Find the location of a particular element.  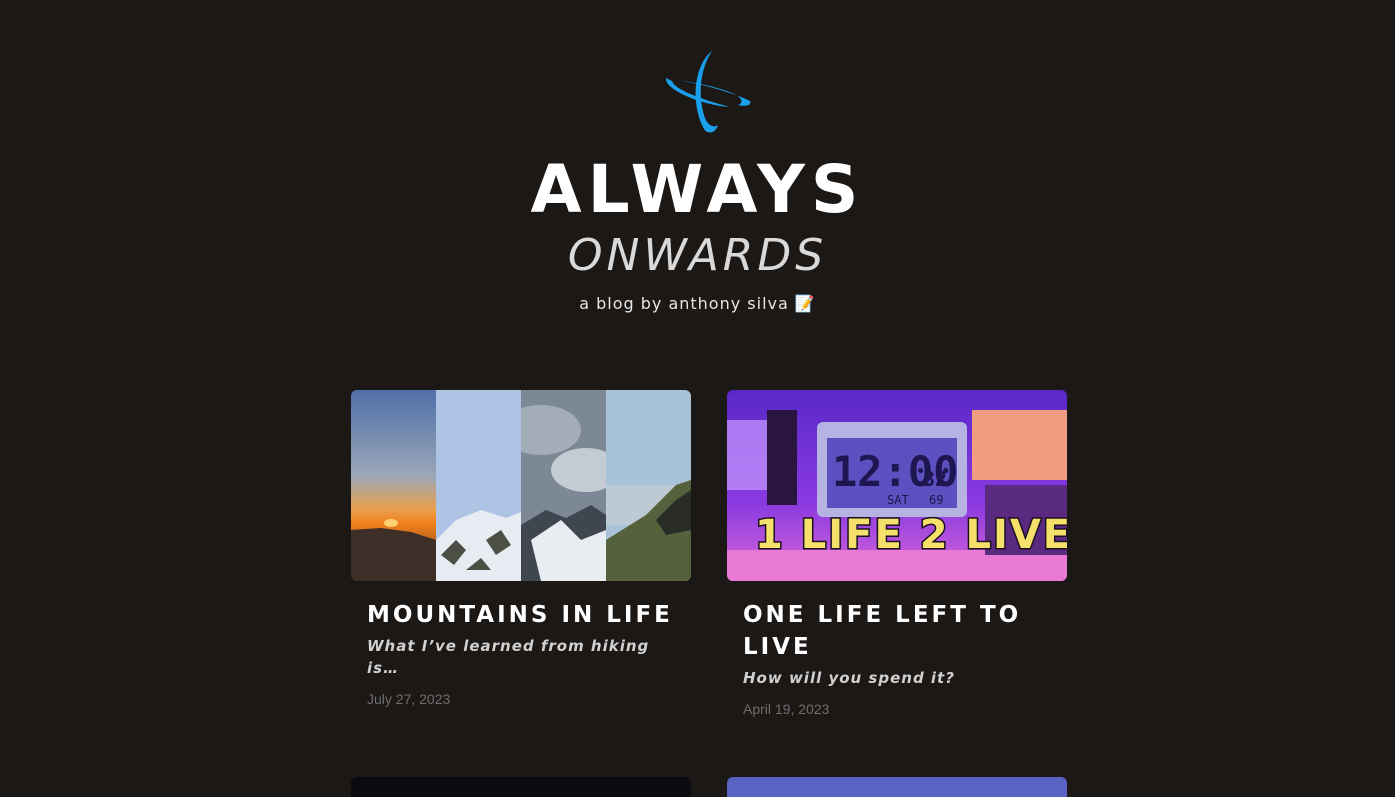

mountain-collage-image is located at coordinates (521, 485).